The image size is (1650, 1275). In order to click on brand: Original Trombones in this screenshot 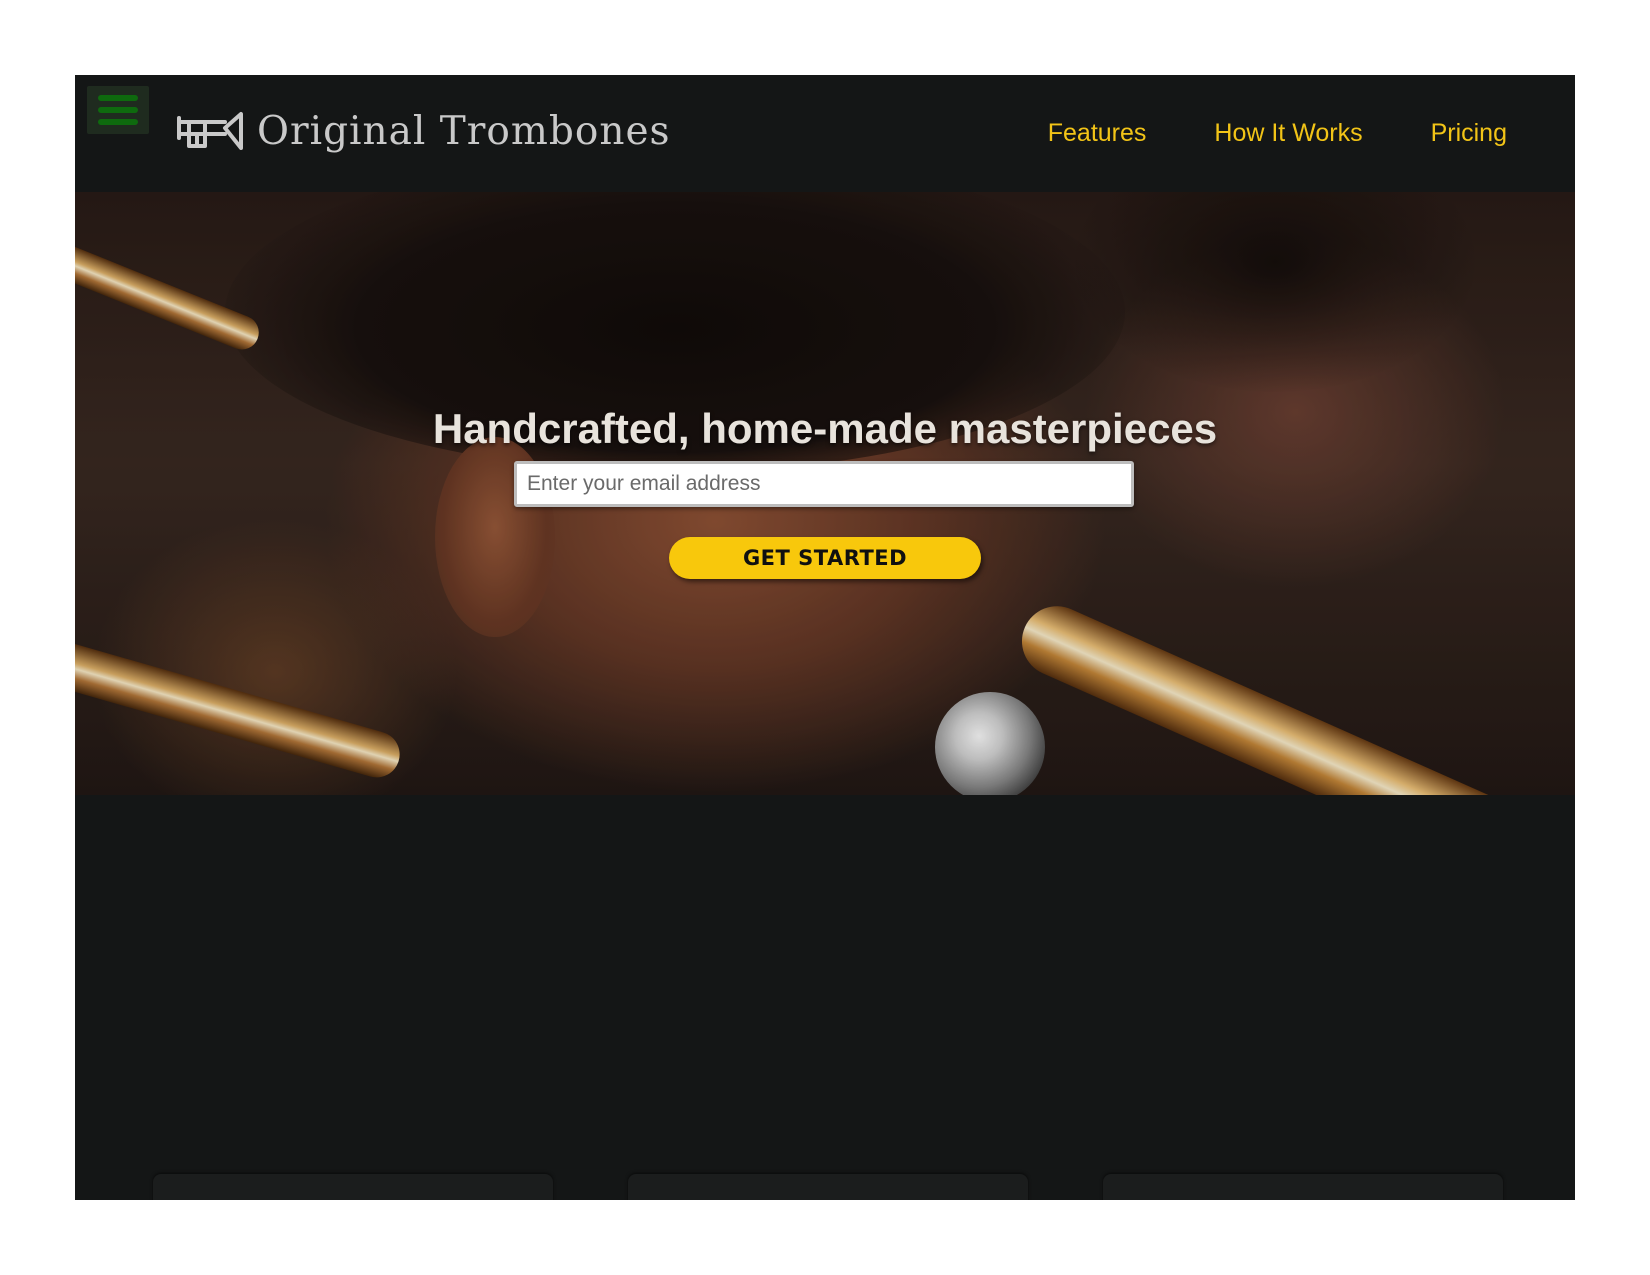, I will do `click(423, 131)`.